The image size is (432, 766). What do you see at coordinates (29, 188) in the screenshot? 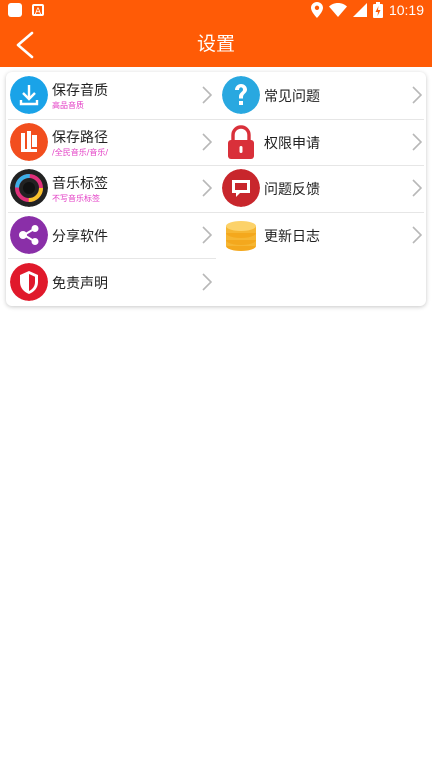
I see `music-tag-icon` at bounding box center [29, 188].